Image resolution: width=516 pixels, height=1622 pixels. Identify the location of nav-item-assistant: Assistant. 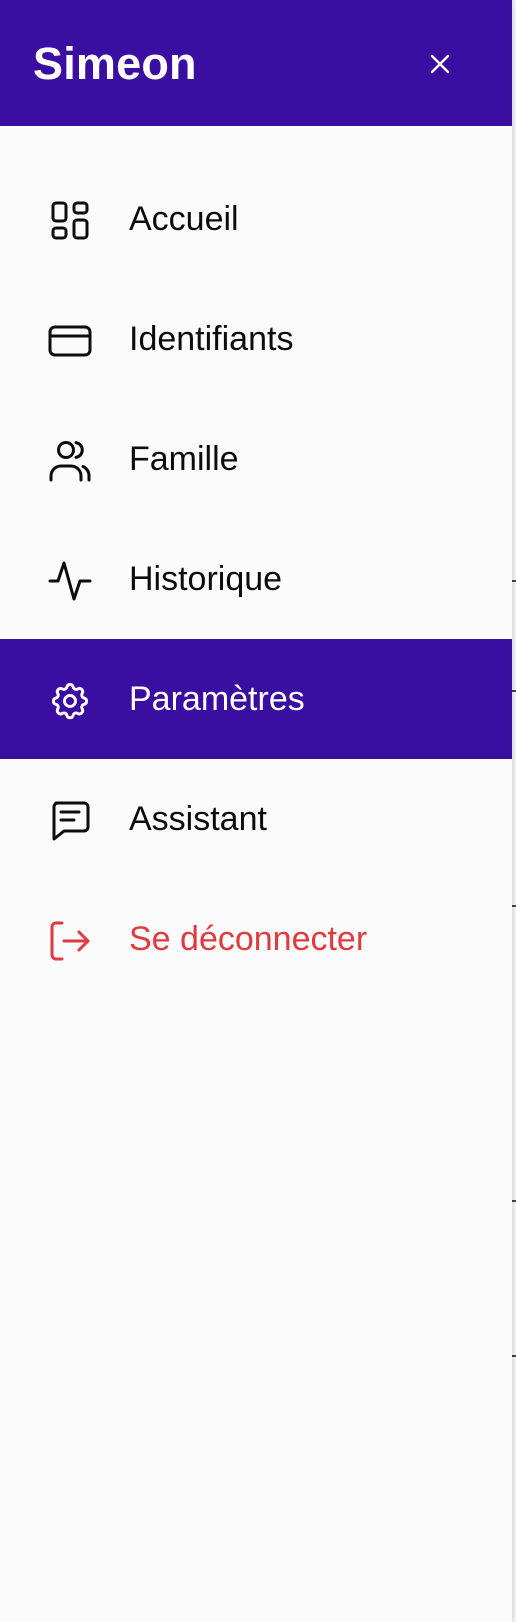
(256, 819).